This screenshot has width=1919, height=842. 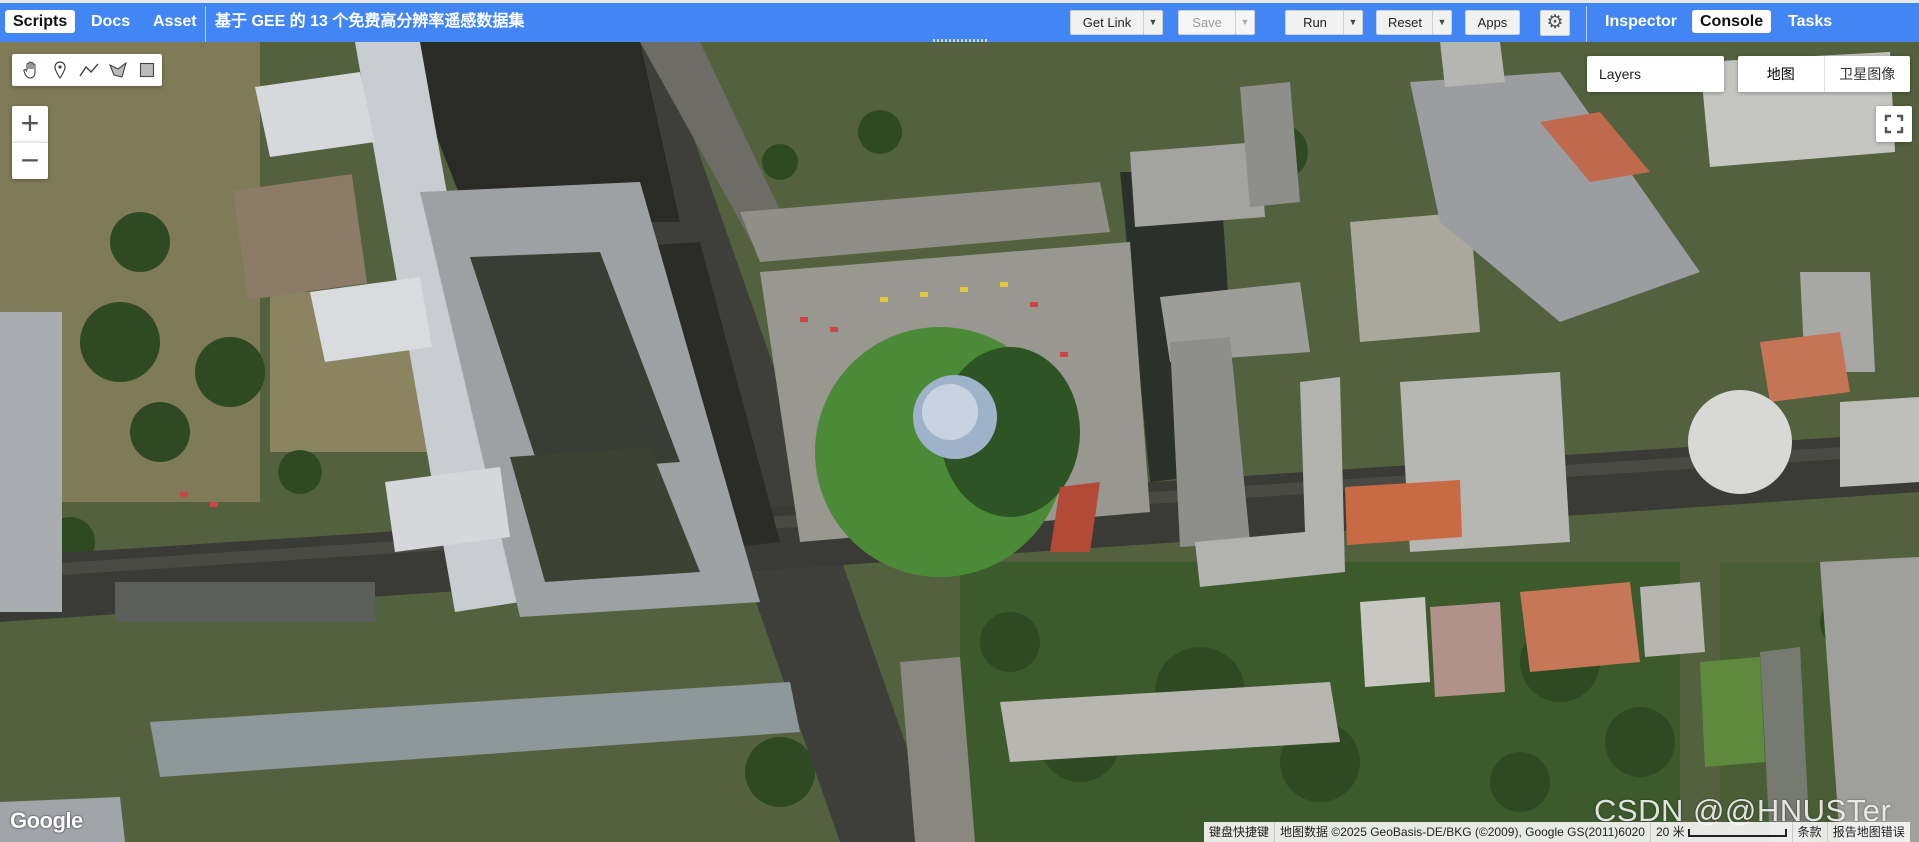 I want to click on scale-indicator: 20 米, so click(x=1722, y=832).